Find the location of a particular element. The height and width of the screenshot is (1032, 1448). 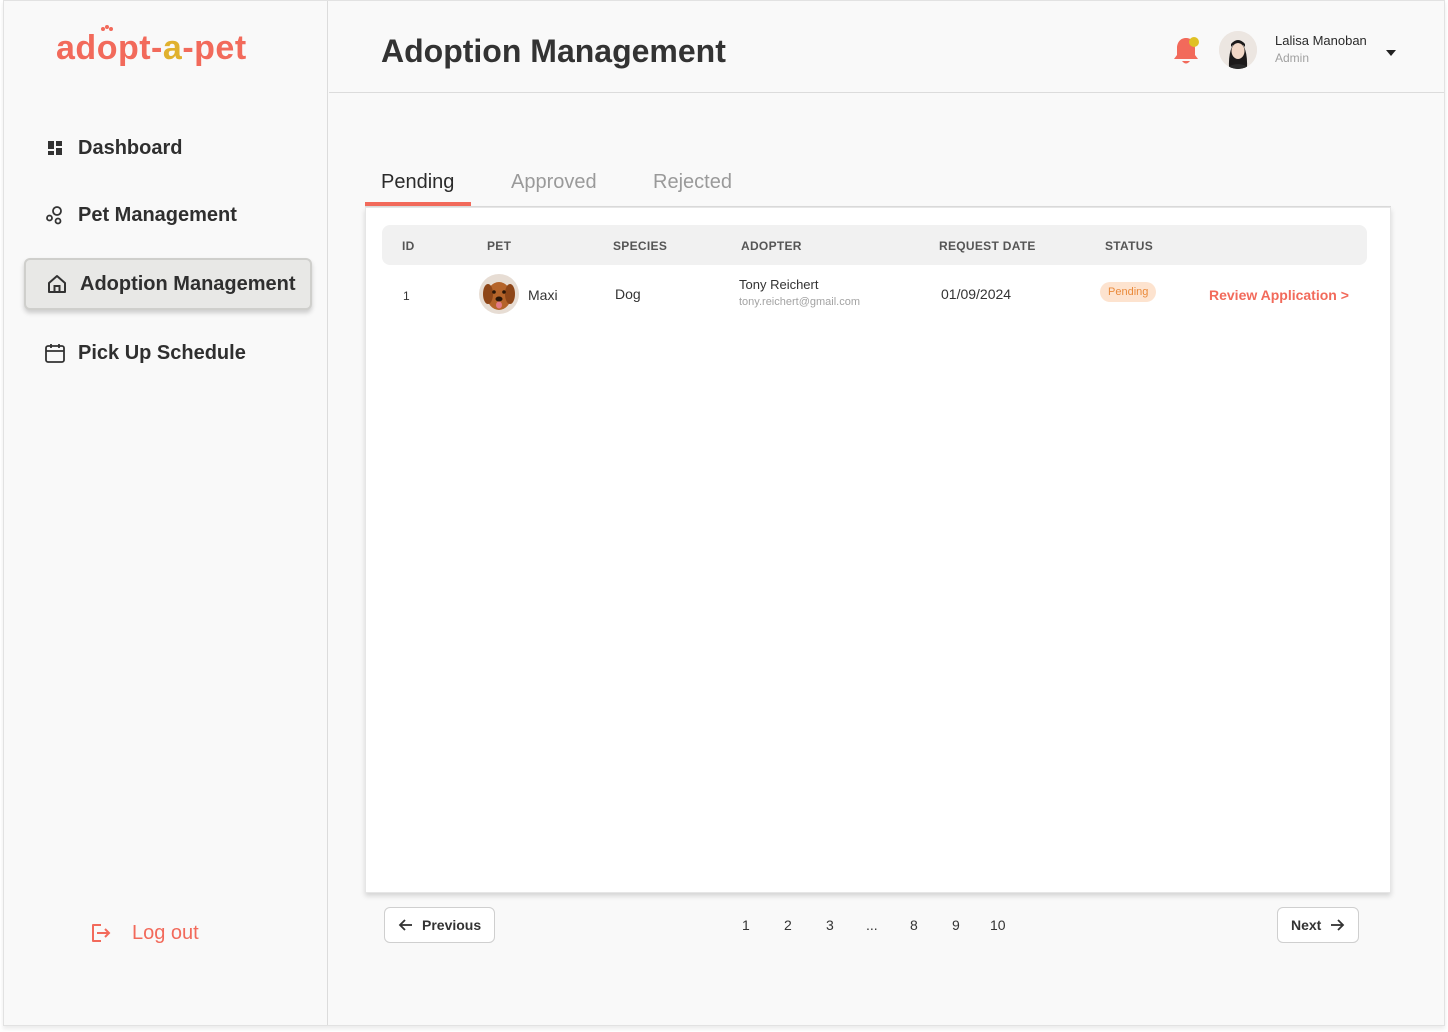

next-page-button: Next is located at coordinates (1318, 925).